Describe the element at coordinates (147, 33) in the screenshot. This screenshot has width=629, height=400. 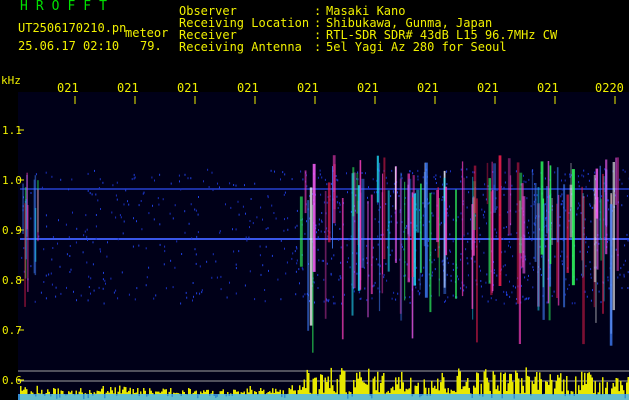
I see `meteor-label: meteor` at that location.